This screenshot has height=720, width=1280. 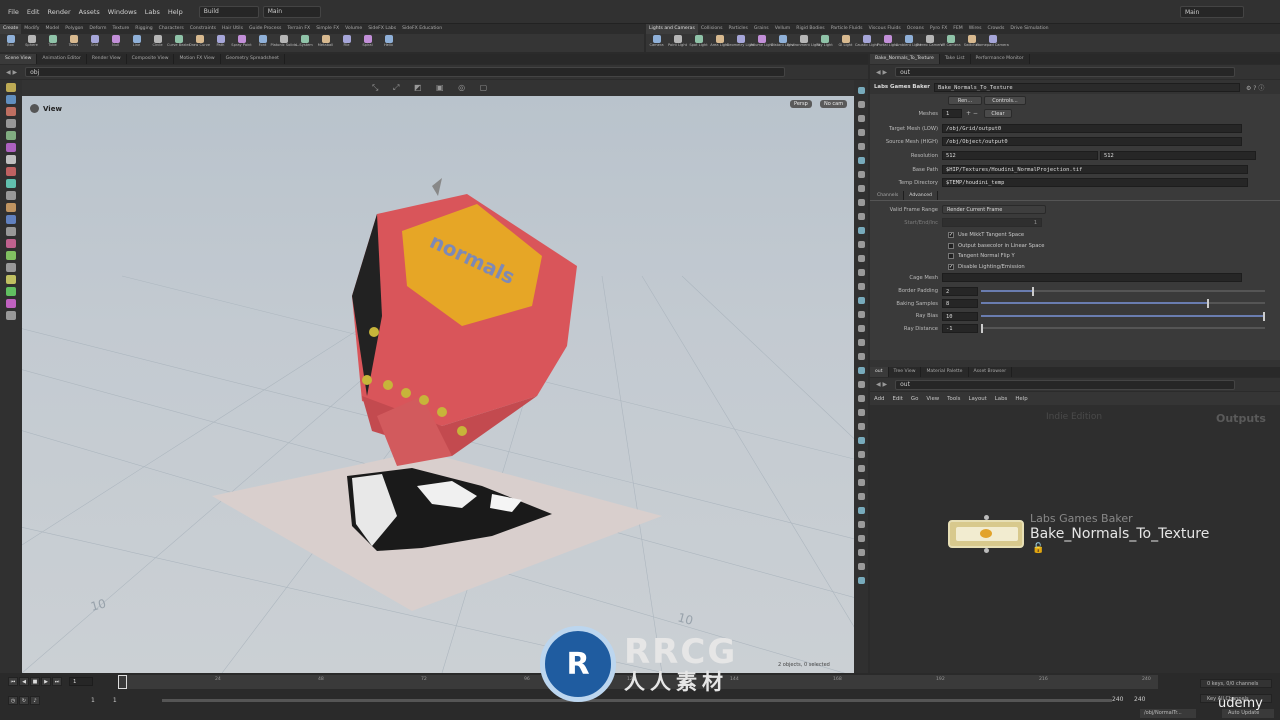 I want to click on realtime-toggle: ◷, so click(x=13, y=700).